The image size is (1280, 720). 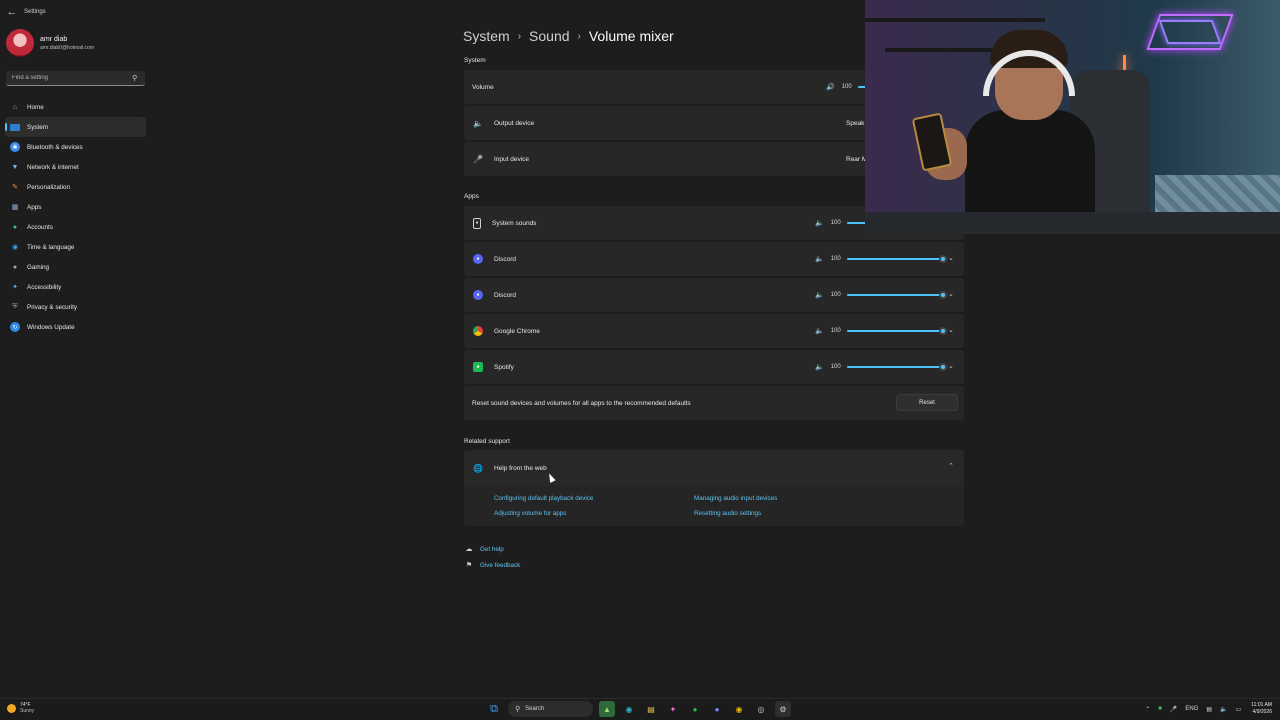 I want to click on taskbar-search: ⚲ Search, so click(x=550, y=709).